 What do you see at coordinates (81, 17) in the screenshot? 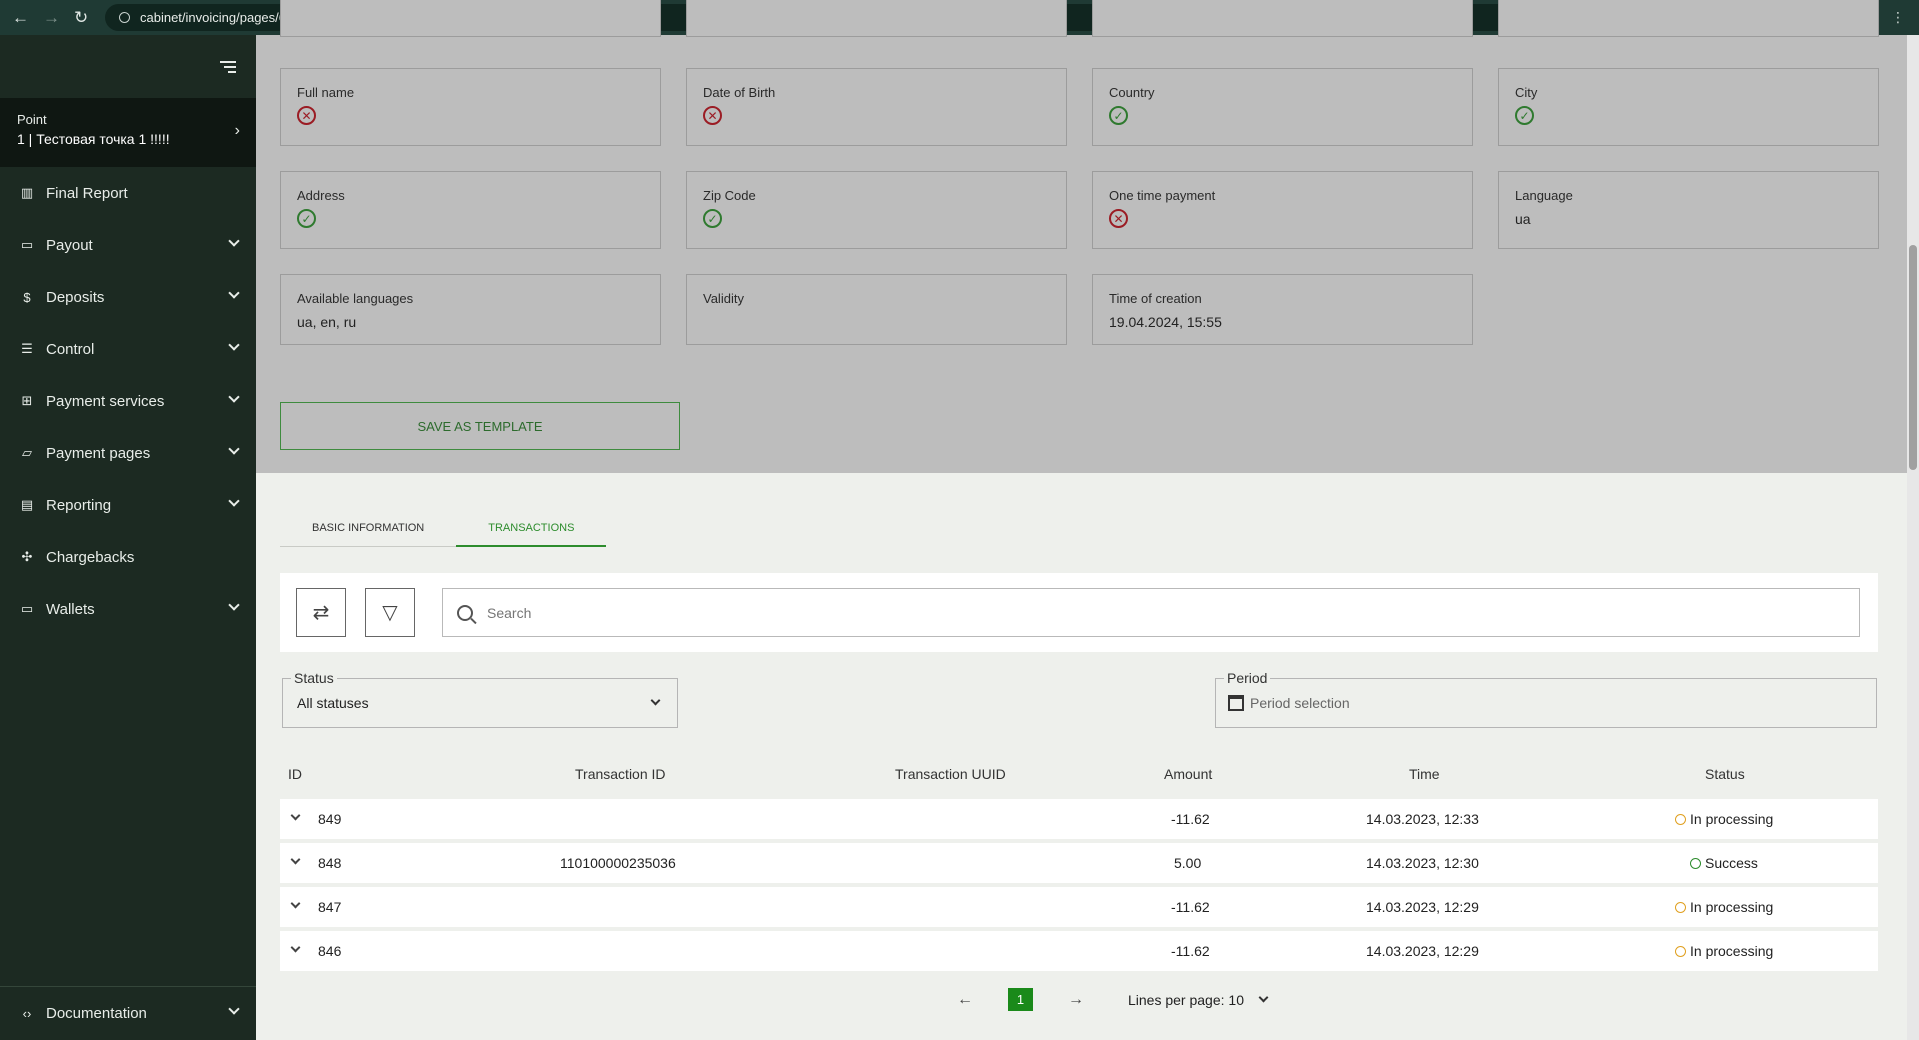
I see `reload-icon: ↻` at bounding box center [81, 17].